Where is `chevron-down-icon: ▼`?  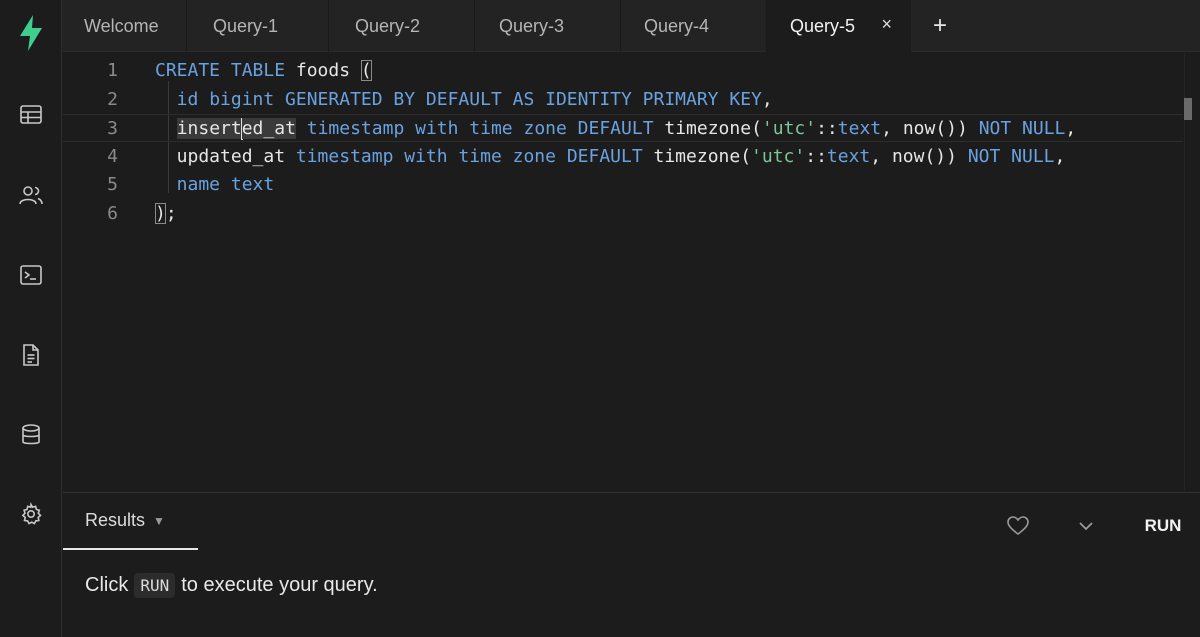
chevron-down-icon: ▼ is located at coordinates (159, 520).